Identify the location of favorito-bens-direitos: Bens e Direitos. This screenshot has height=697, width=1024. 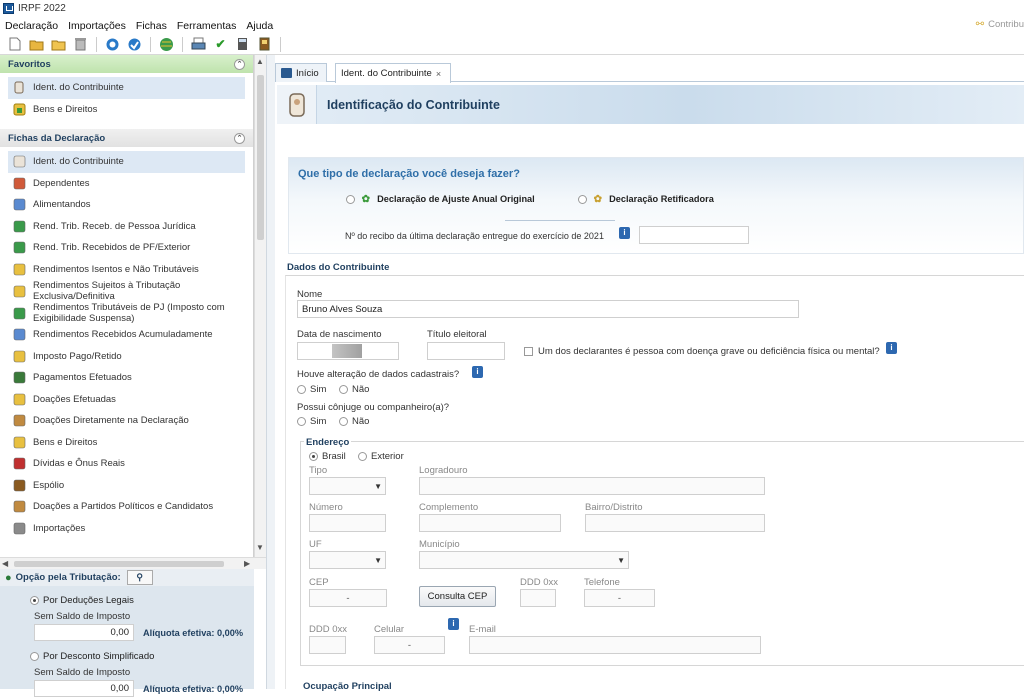
(130, 110).